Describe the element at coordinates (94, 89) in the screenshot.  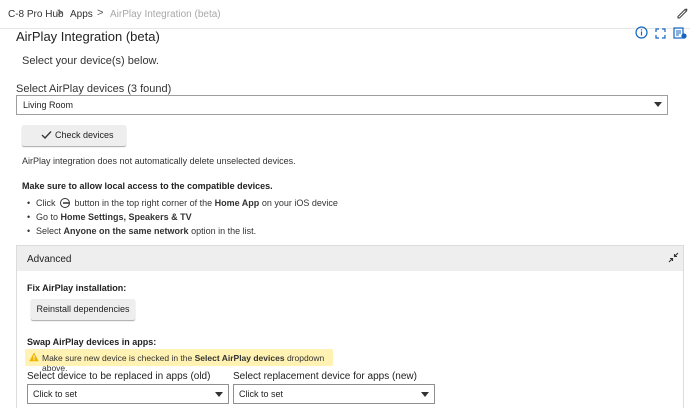
I see `device-select-label: Select AirPlay devices (3 found)` at that location.